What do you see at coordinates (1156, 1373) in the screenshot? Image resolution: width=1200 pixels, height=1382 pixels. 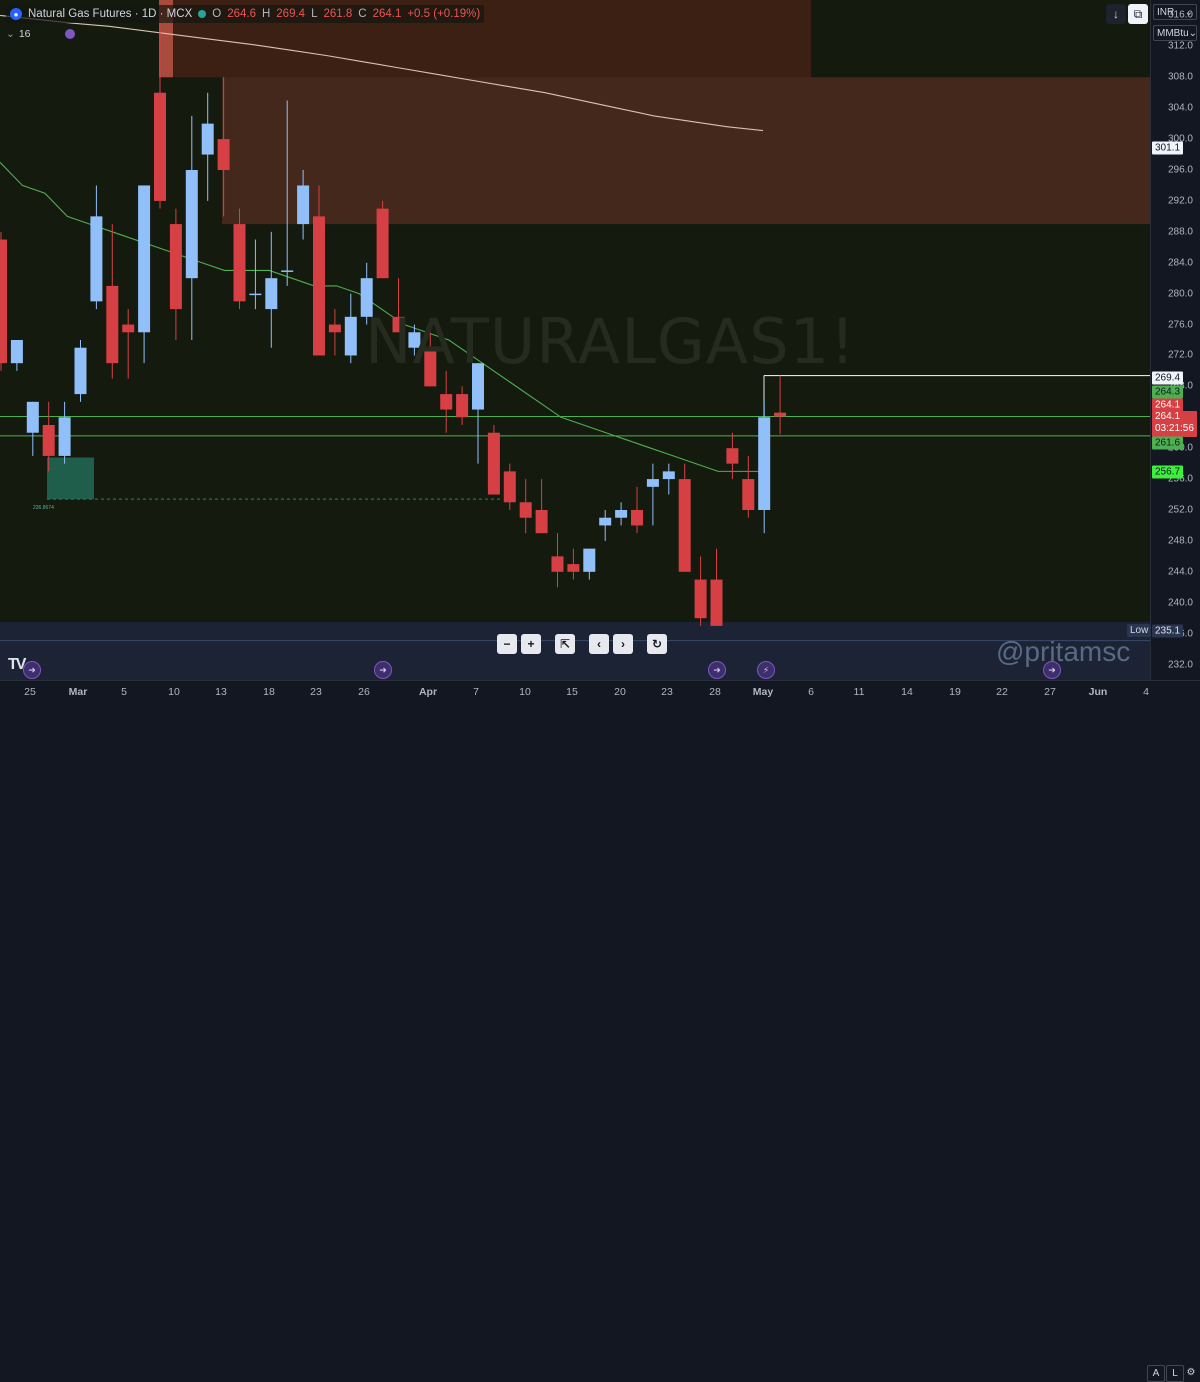 I see `auto-scale-button: A` at bounding box center [1156, 1373].